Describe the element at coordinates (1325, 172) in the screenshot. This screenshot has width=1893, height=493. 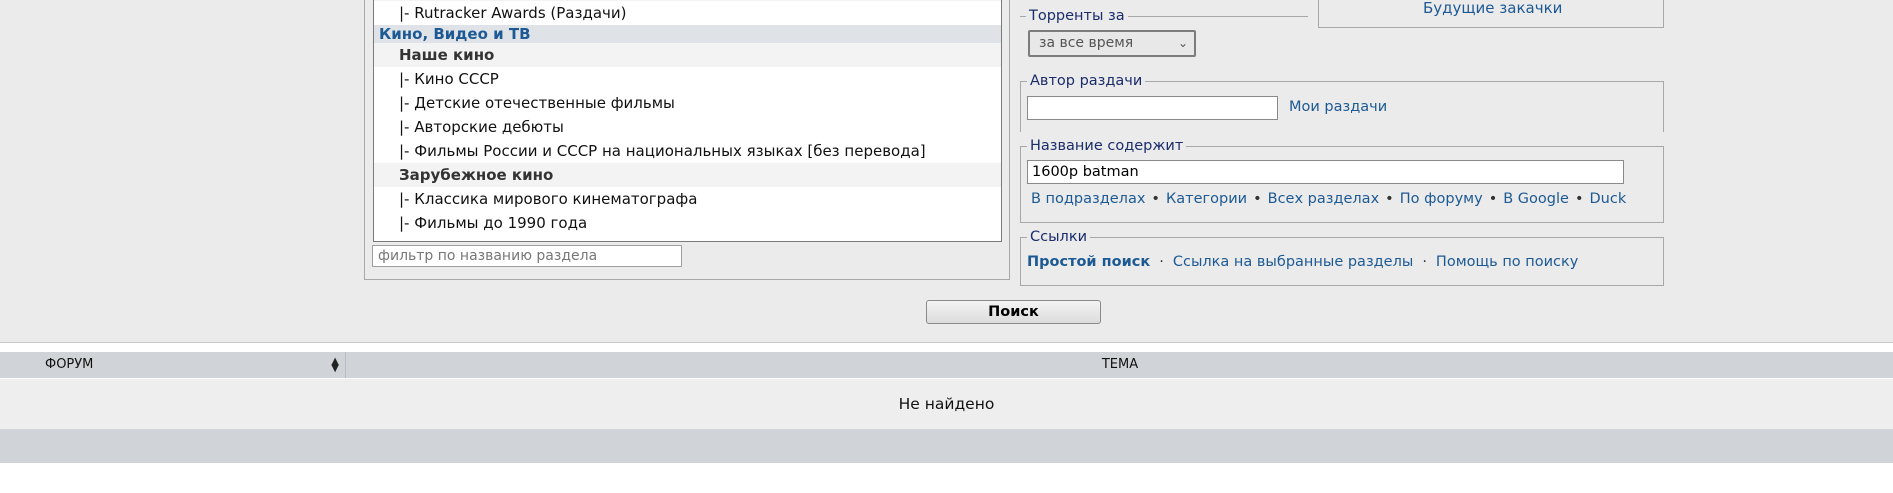
I see `title-search-input` at that location.